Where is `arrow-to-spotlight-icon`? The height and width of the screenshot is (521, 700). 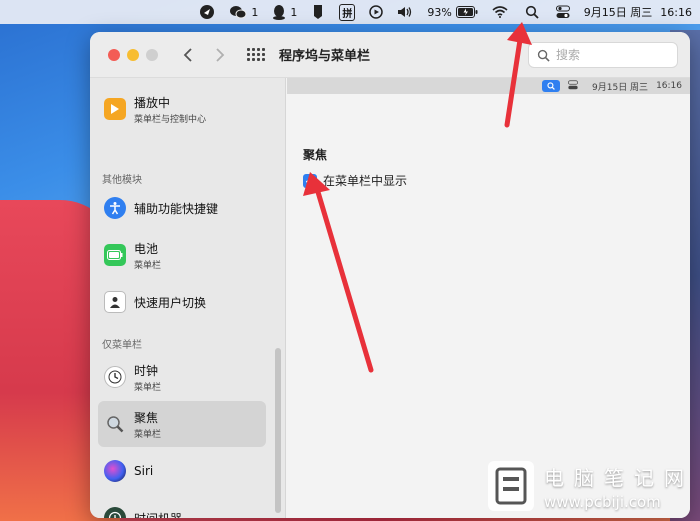
arrow-to-spotlight-icon is located at coordinates (518, 75).